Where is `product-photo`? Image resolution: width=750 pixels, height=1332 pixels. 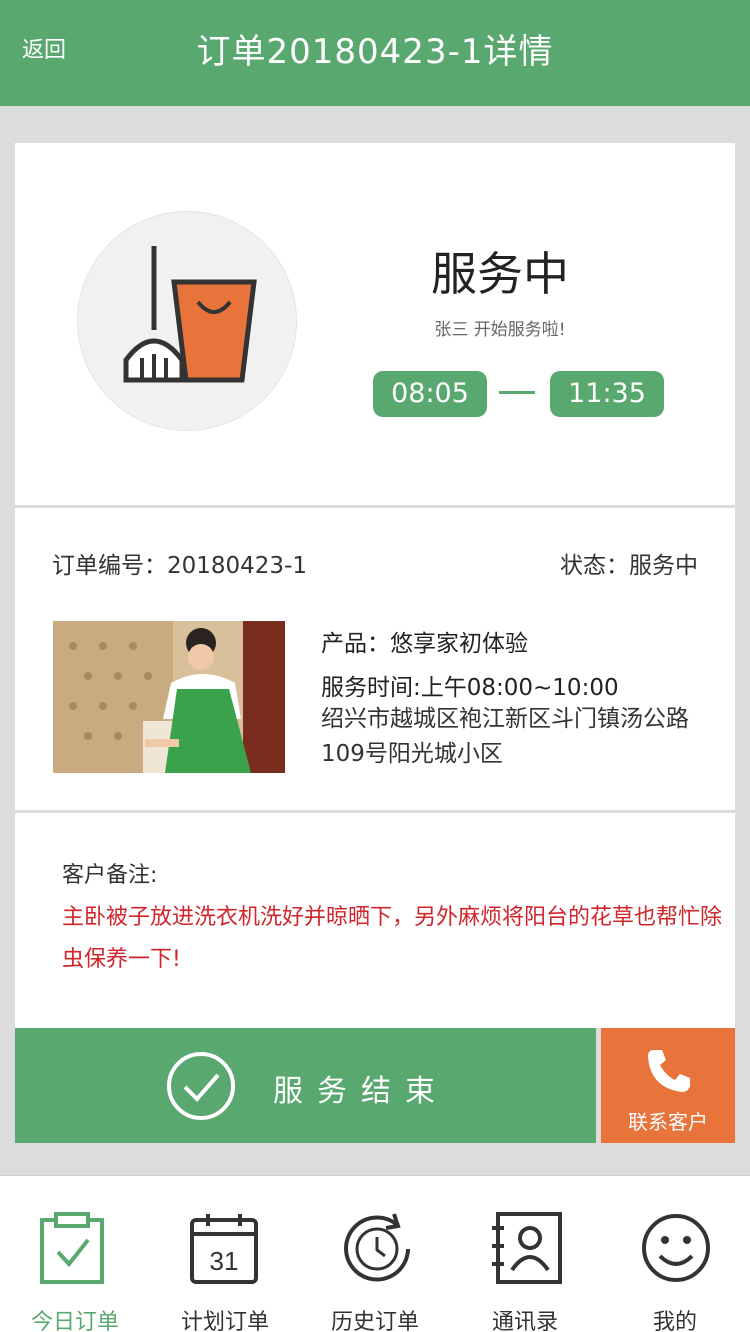 product-photo is located at coordinates (169, 697).